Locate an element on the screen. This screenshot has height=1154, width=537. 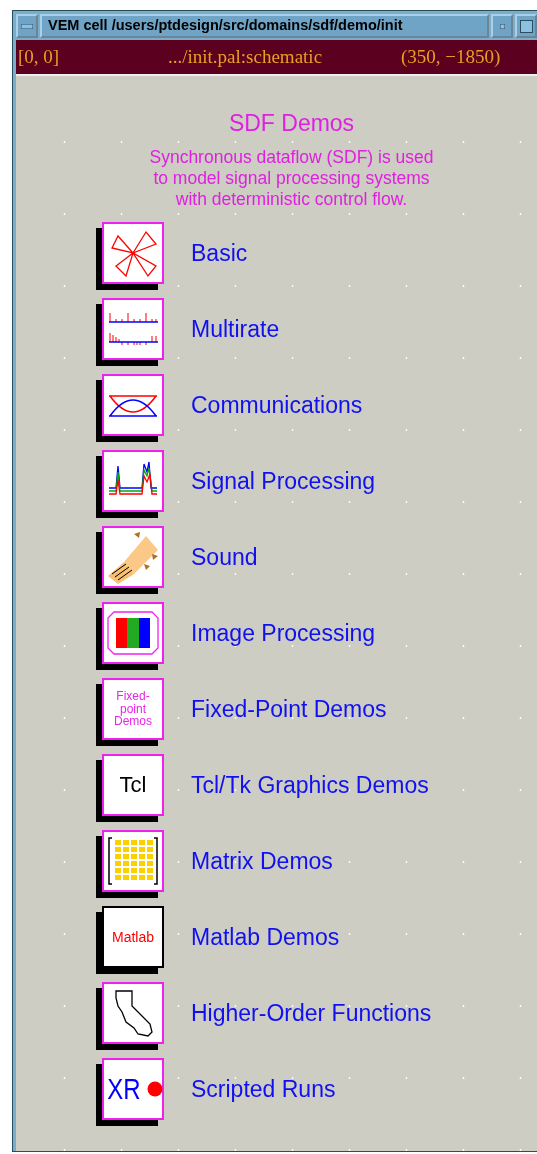
demo-label: Tcl/Tk Graphics Demos is located at coordinates (310, 785).